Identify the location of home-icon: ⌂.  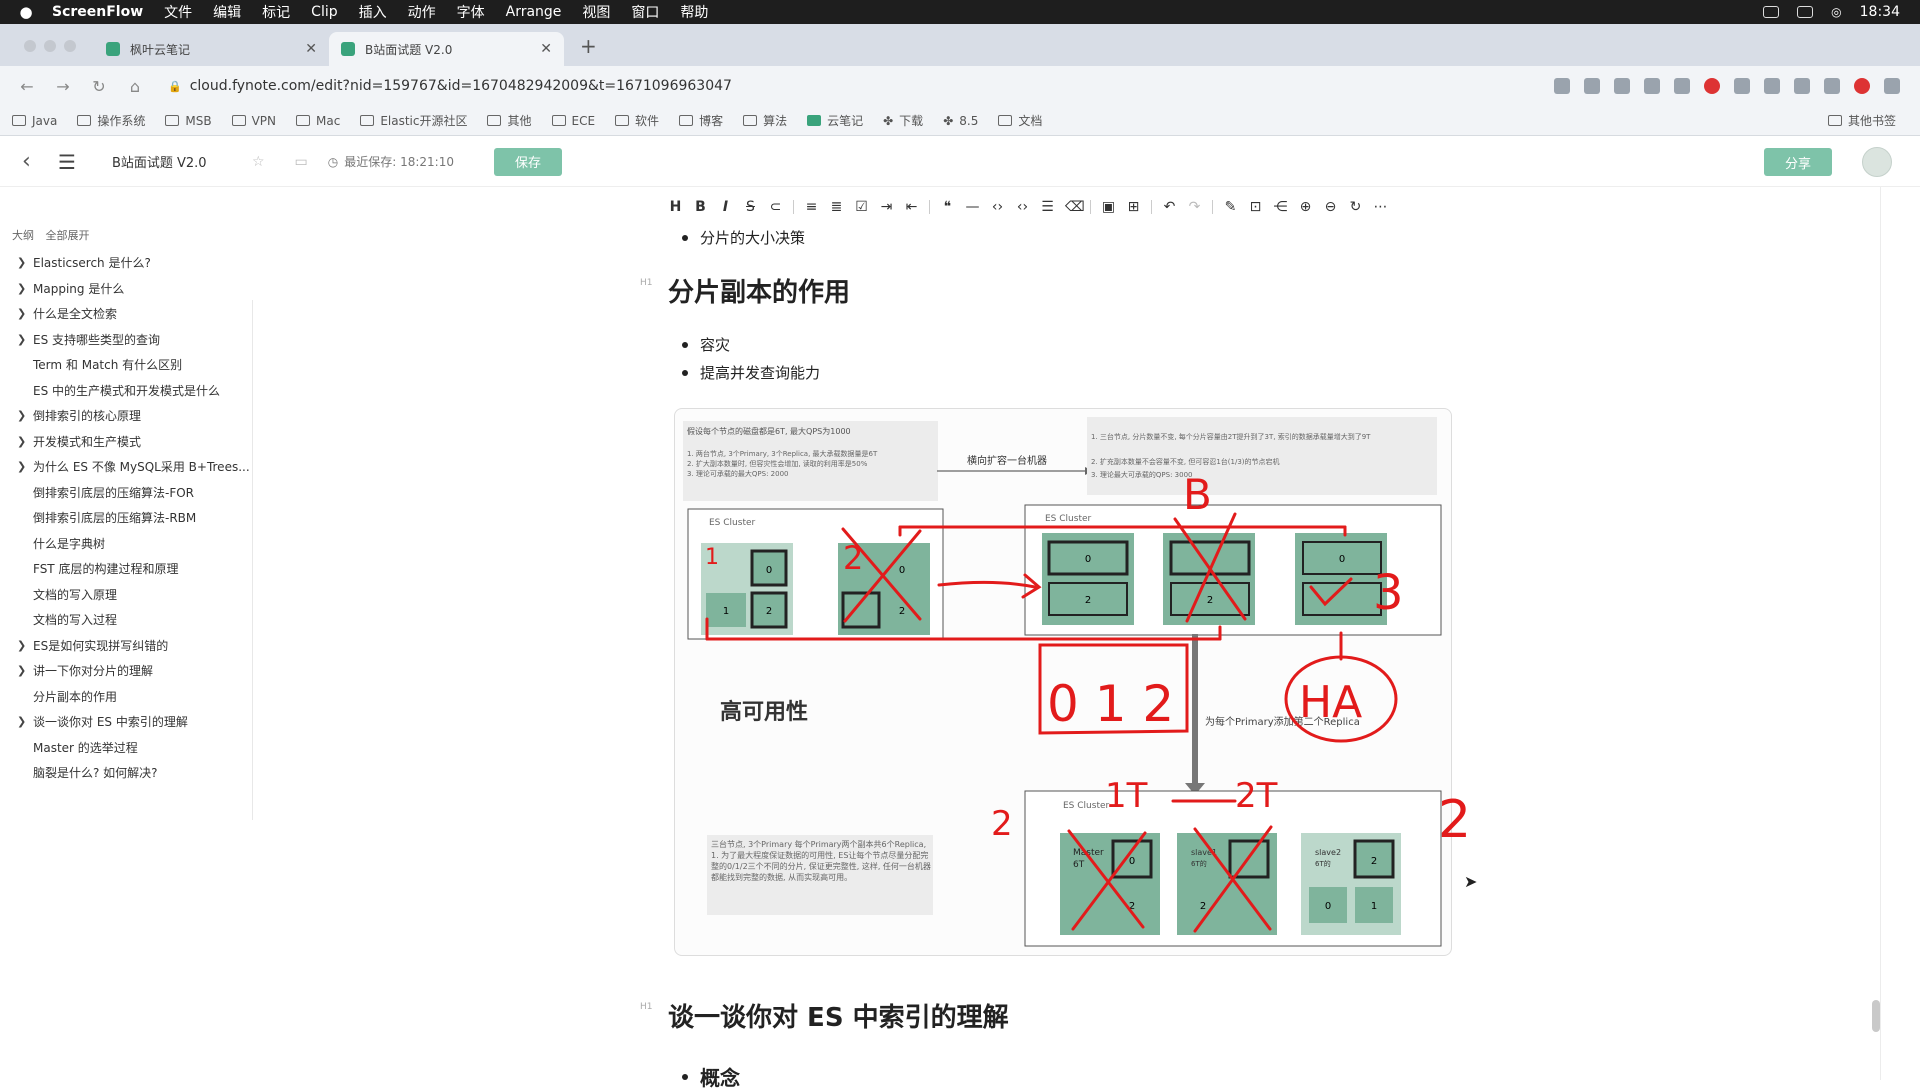
(135, 86).